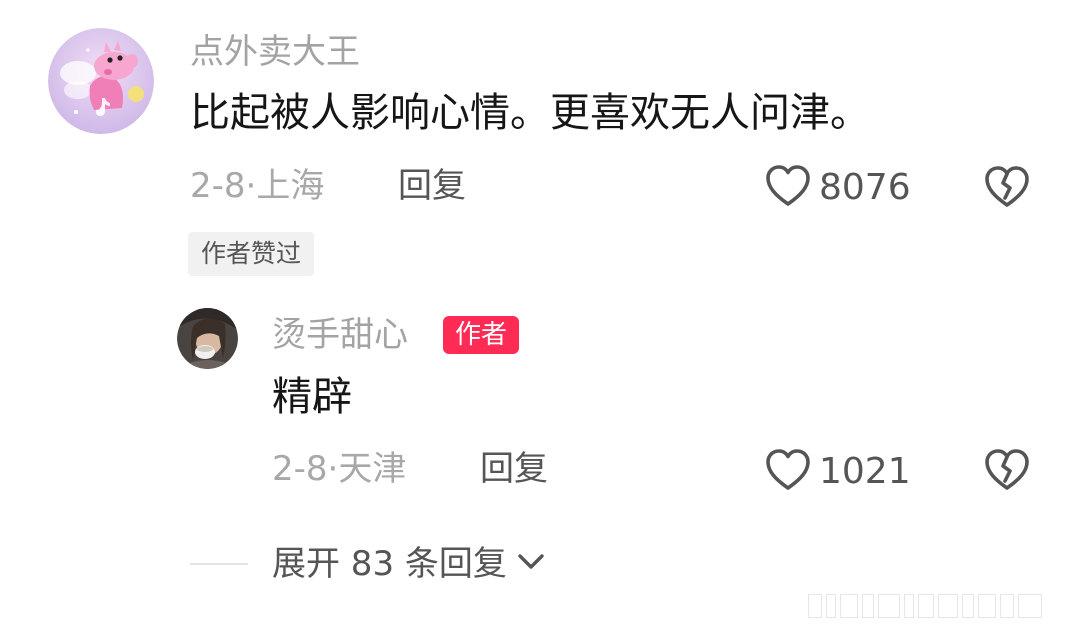 The height and width of the screenshot is (636, 1080). Describe the element at coordinates (312, 397) in the screenshot. I see `reply-text: 精辟` at that location.